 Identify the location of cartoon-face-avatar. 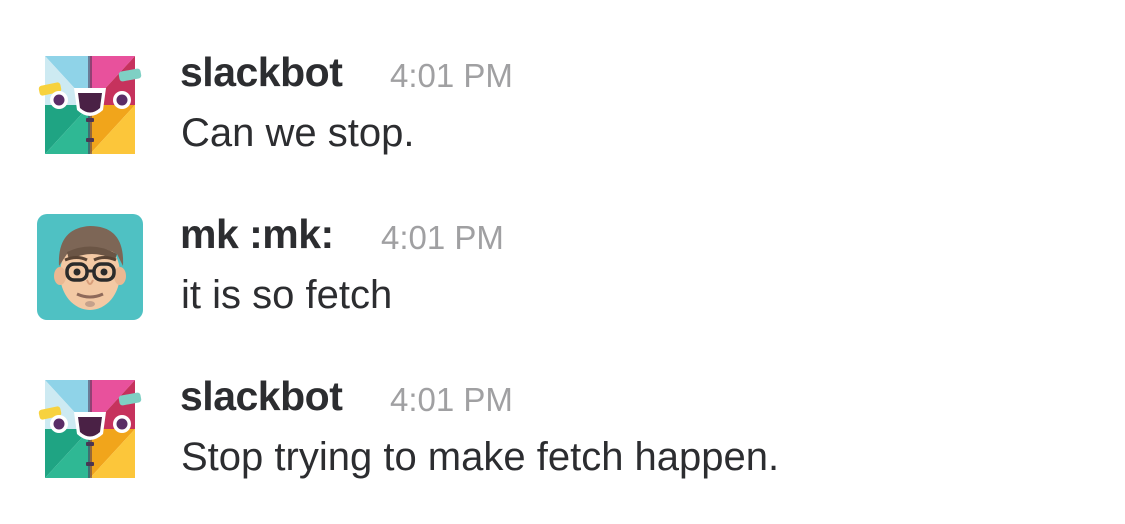
(90, 267).